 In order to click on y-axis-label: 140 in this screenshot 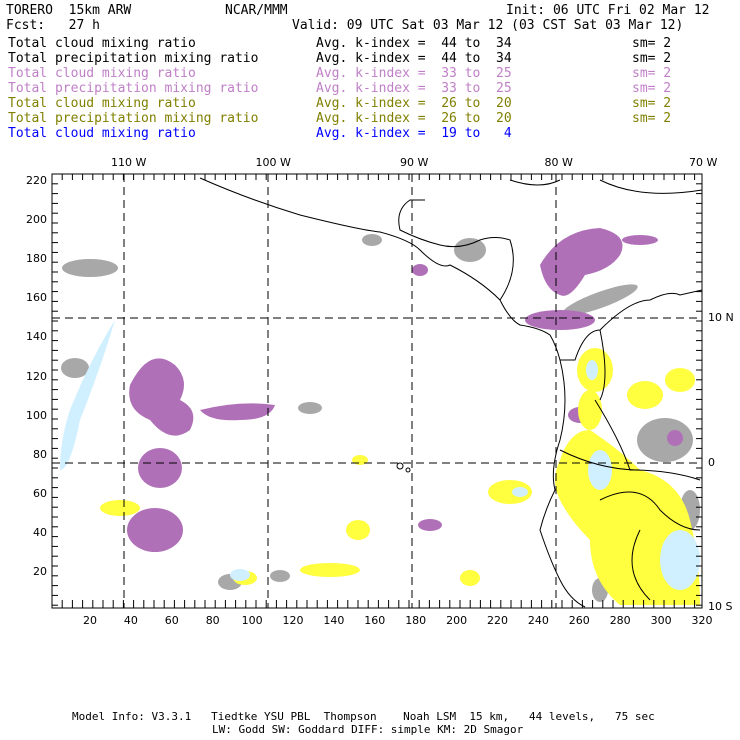, I will do `click(36, 337)`.